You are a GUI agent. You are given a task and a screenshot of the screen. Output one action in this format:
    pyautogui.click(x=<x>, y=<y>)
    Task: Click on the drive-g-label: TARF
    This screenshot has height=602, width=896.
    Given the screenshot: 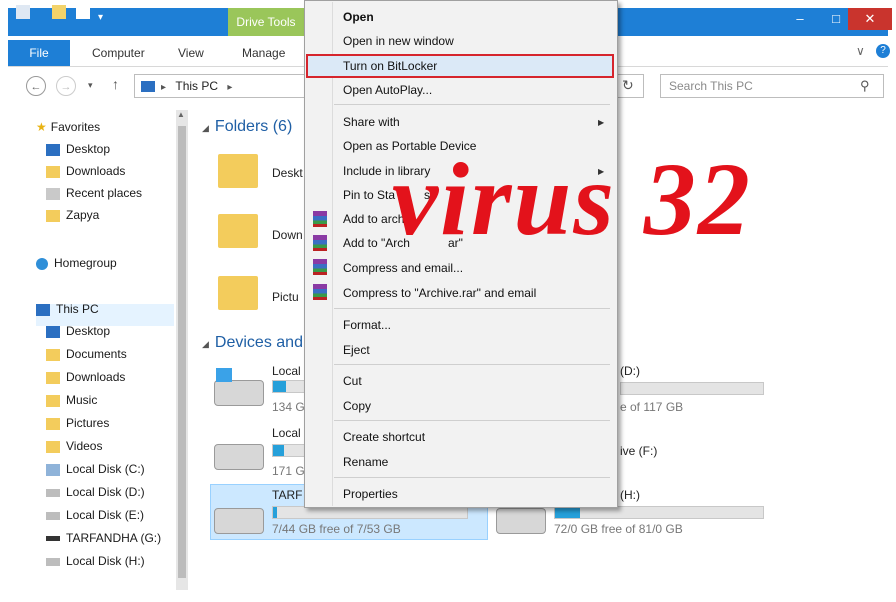 What is the action you would take?
    pyautogui.click(x=287, y=495)
    